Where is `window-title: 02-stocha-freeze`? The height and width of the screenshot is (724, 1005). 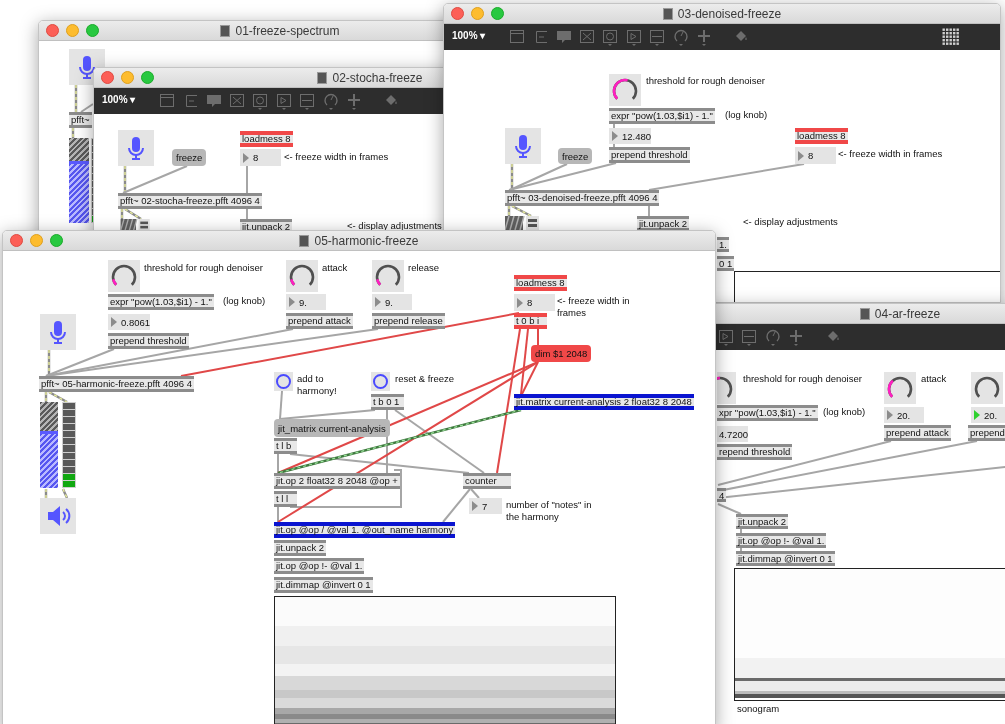 window-title: 02-stocha-freeze is located at coordinates (377, 78).